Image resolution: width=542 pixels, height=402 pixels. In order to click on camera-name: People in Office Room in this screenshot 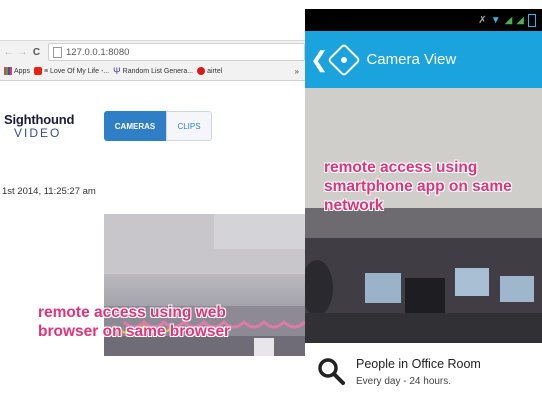, I will do `click(418, 364)`.